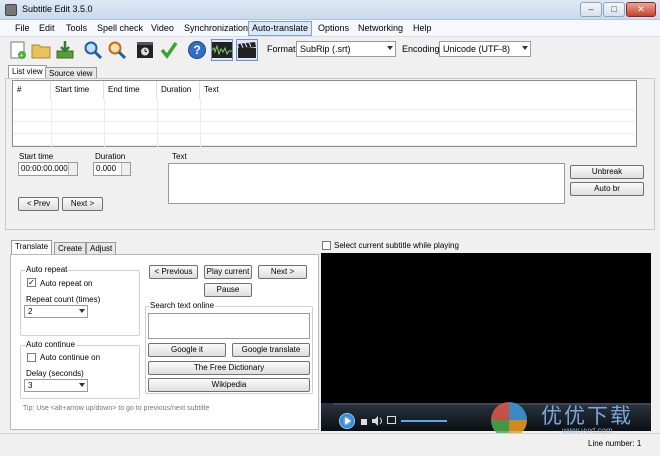 The height and width of the screenshot is (456, 660). I want to click on auto-continue-checkbox, so click(31, 357).